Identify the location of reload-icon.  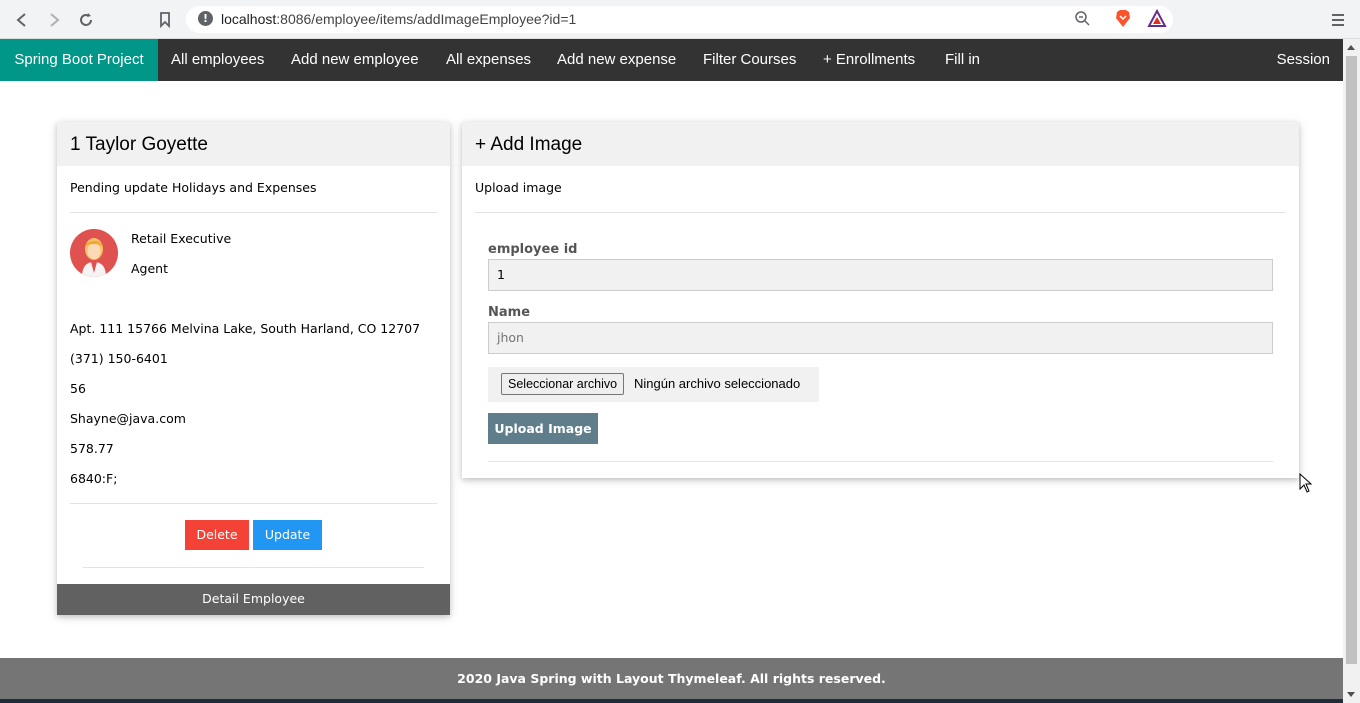
(86, 20).